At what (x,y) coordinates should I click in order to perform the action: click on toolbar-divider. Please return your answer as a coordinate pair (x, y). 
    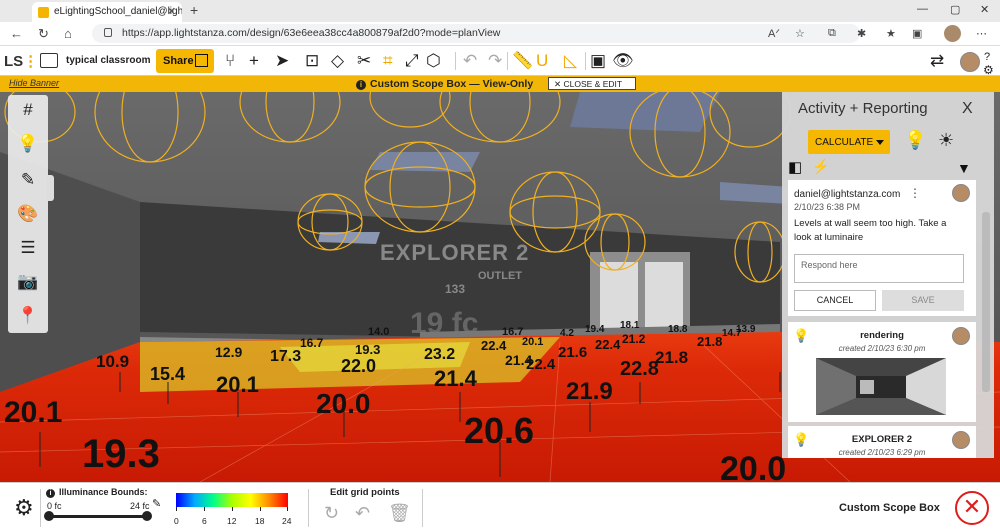
    Looking at the image, I should click on (507, 61).